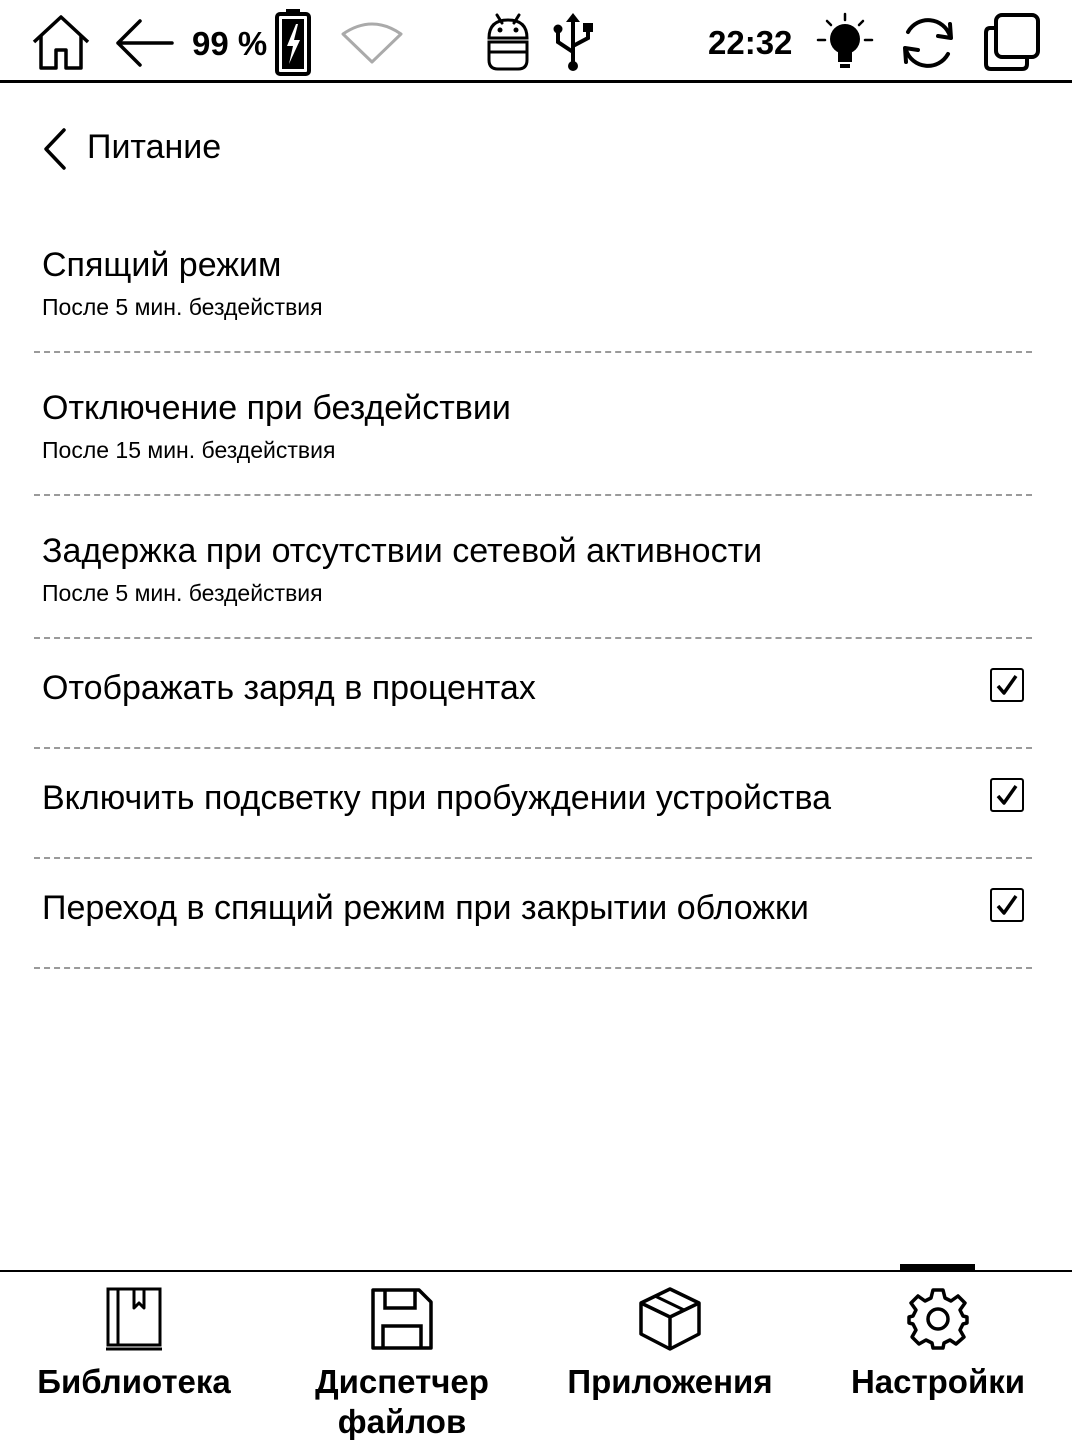  What do you see at coordinates (670, 1321) in the screenshot?
I see `cube-icon` at bounding box center [670, 1321].